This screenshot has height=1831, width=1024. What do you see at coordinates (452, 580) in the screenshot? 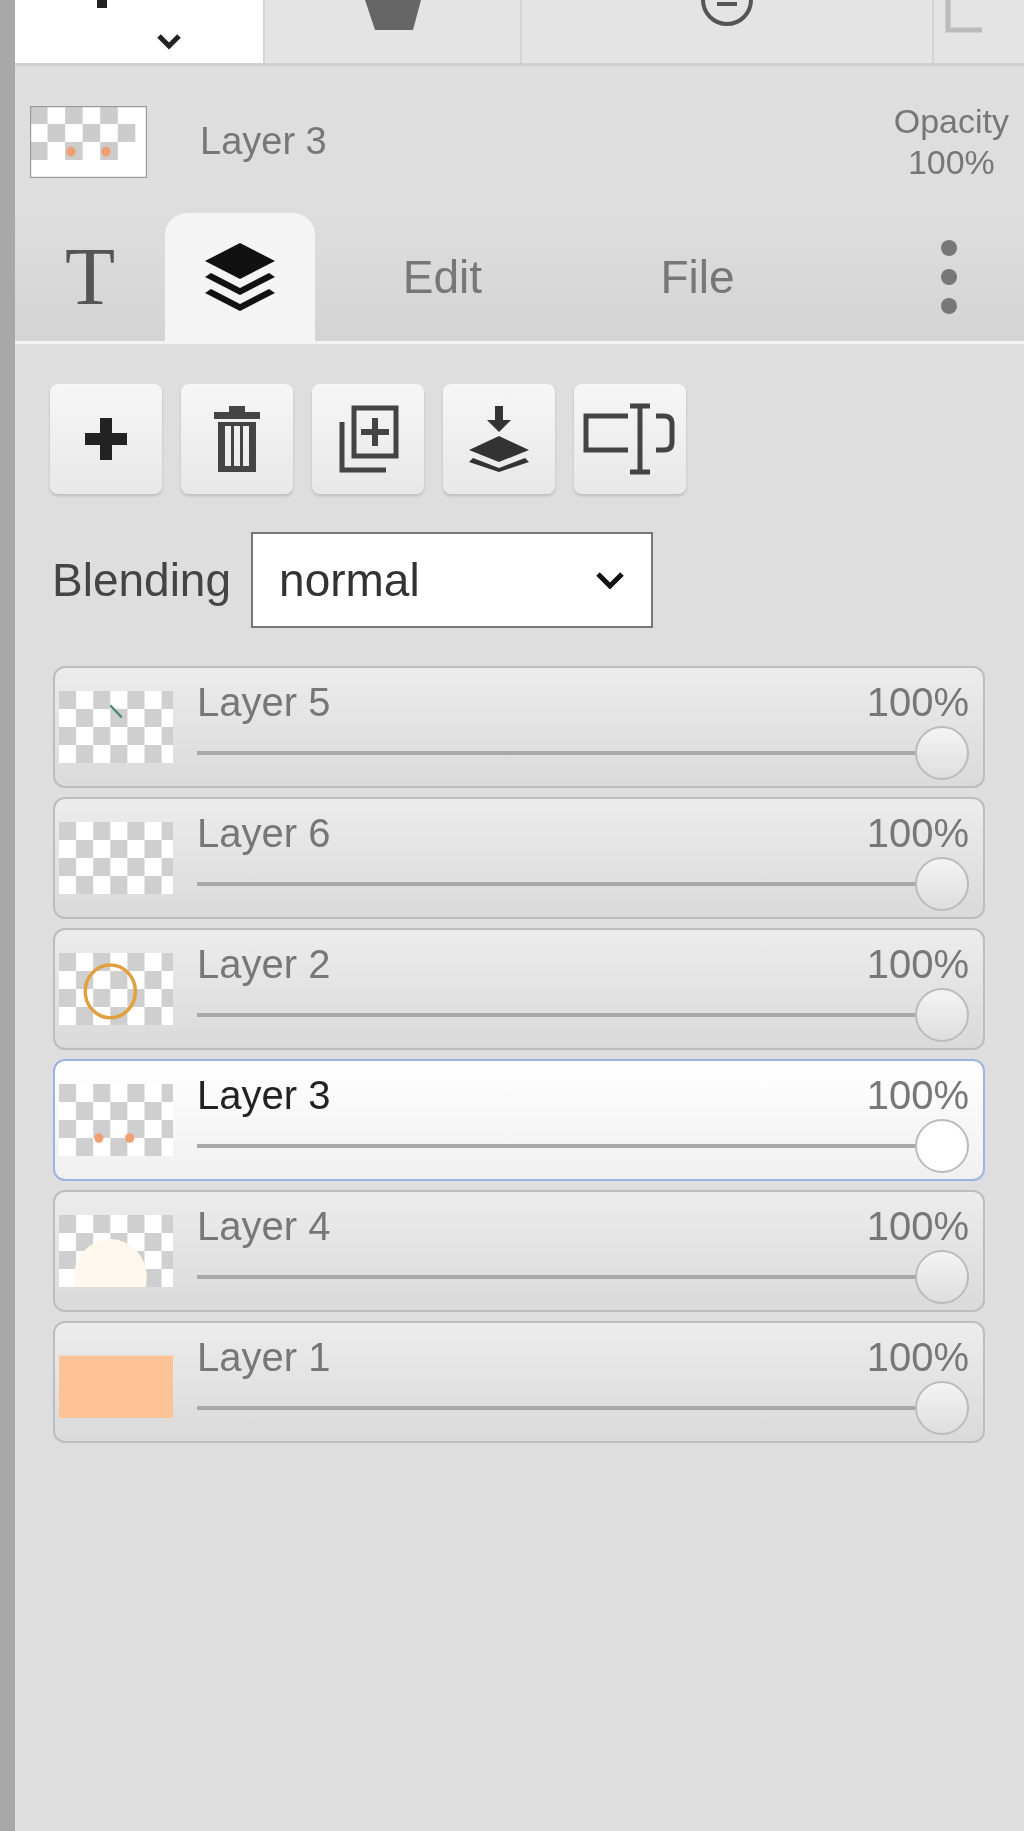
I see `blending-select: normal` at bounding box center [452, 580].